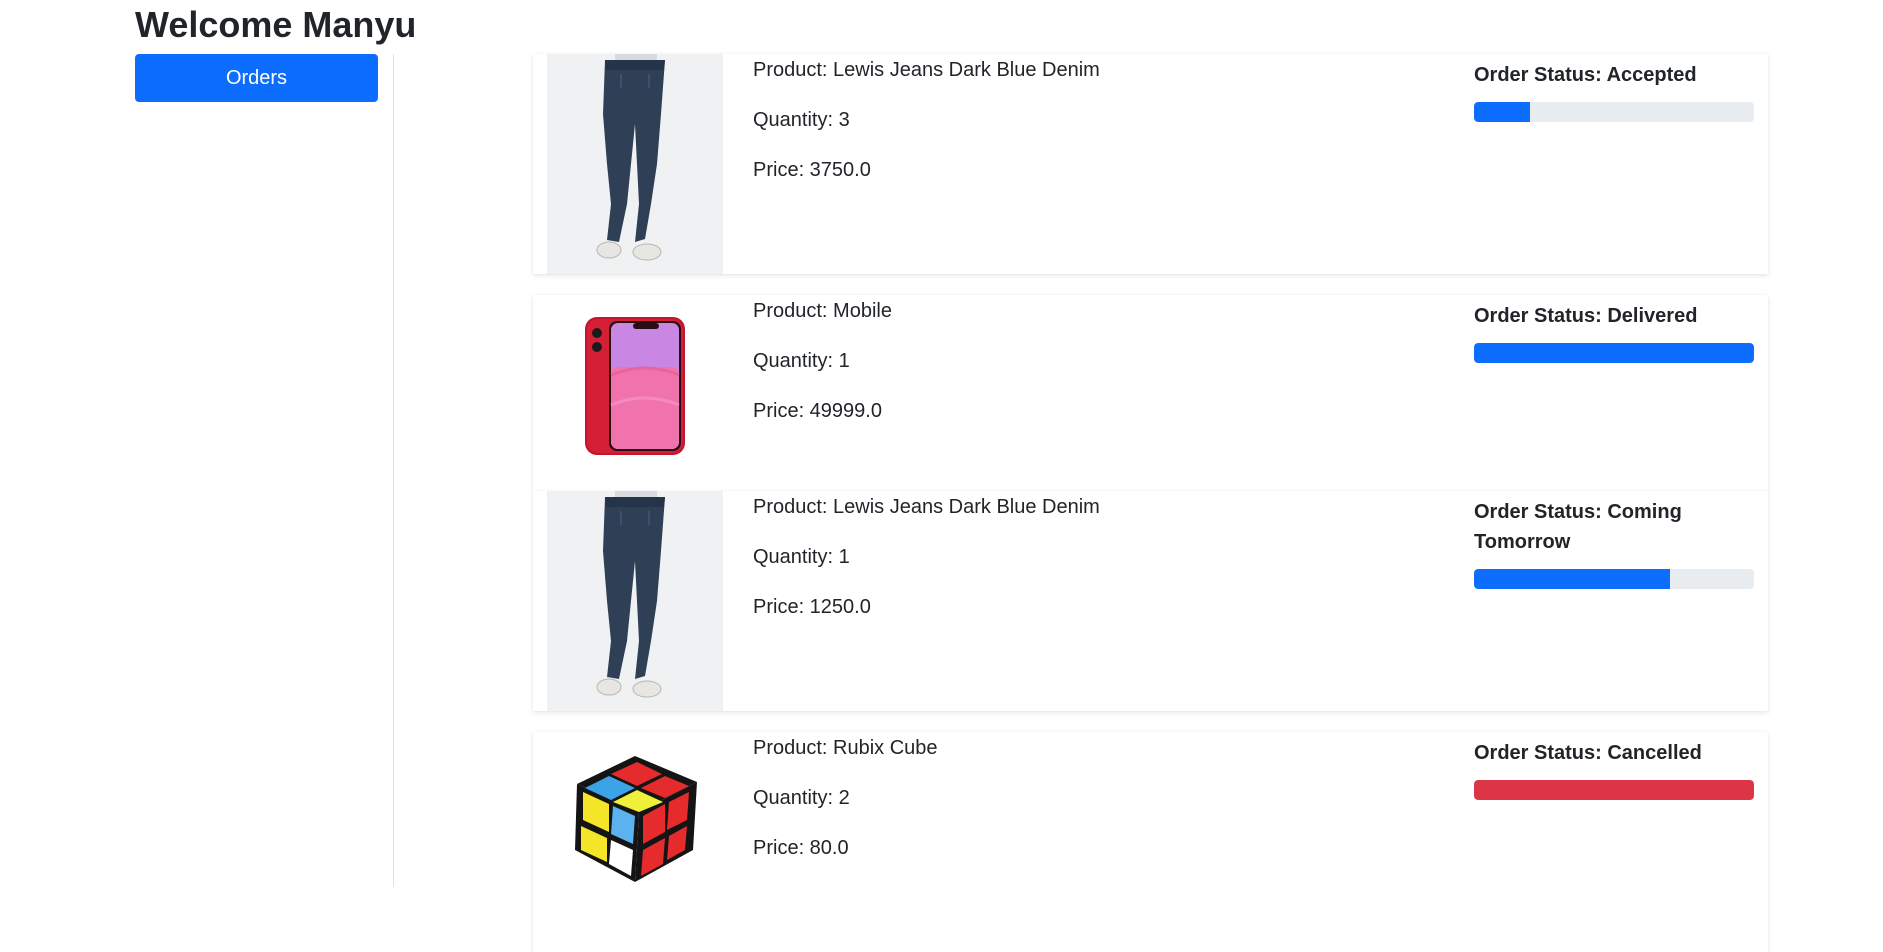  Describe the element at coordinates (1585, 75) in the screenshot. I see `status-label: Order Status: Accepted` at that location.